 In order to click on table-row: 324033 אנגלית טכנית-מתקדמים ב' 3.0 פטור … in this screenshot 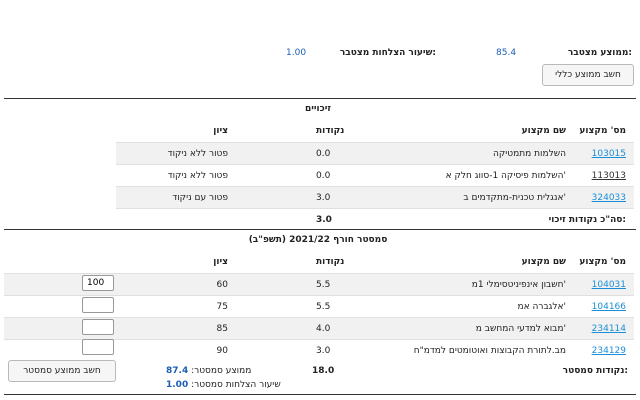, I will do `click(375, 197)`.